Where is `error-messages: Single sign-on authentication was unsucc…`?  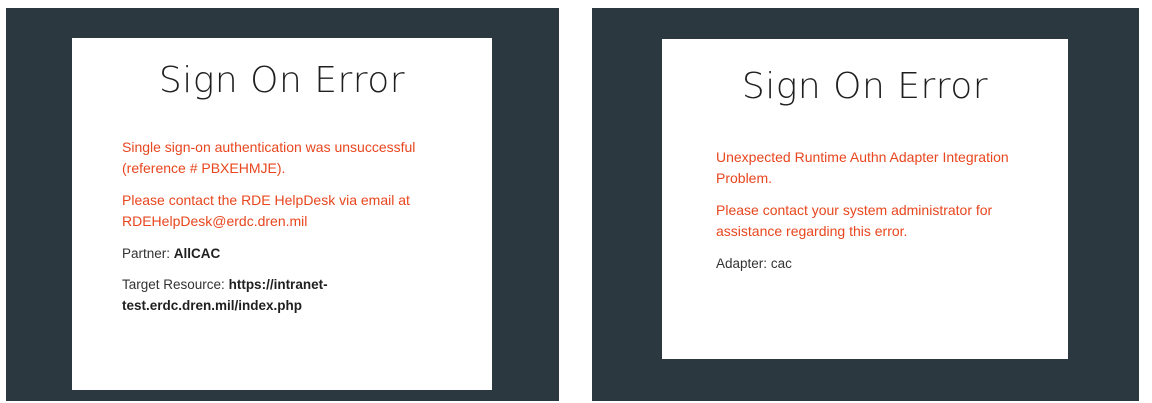
error-messages: Single sign-on authentication was unsucc… is located at coordinates (289, 226).